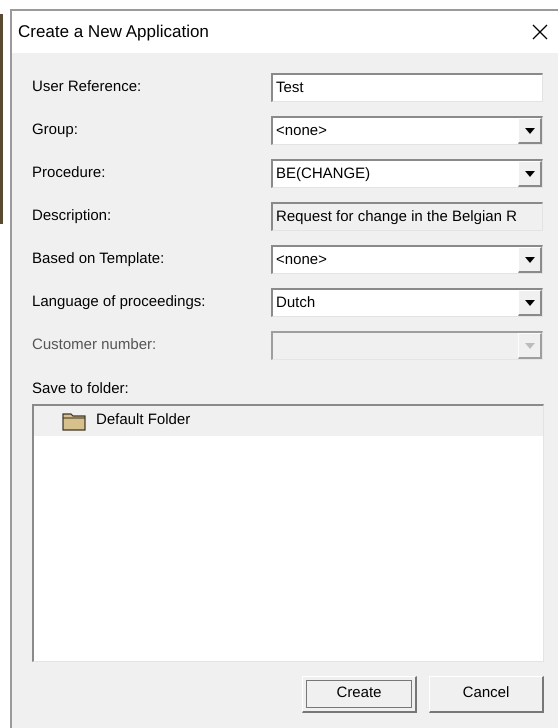 The width and height of the screenshot is (558, 728). What do you see at coordinates (113, 32) in the screenshot?
I see `window-title: Create a New Application` at bounding box center [113, 32].